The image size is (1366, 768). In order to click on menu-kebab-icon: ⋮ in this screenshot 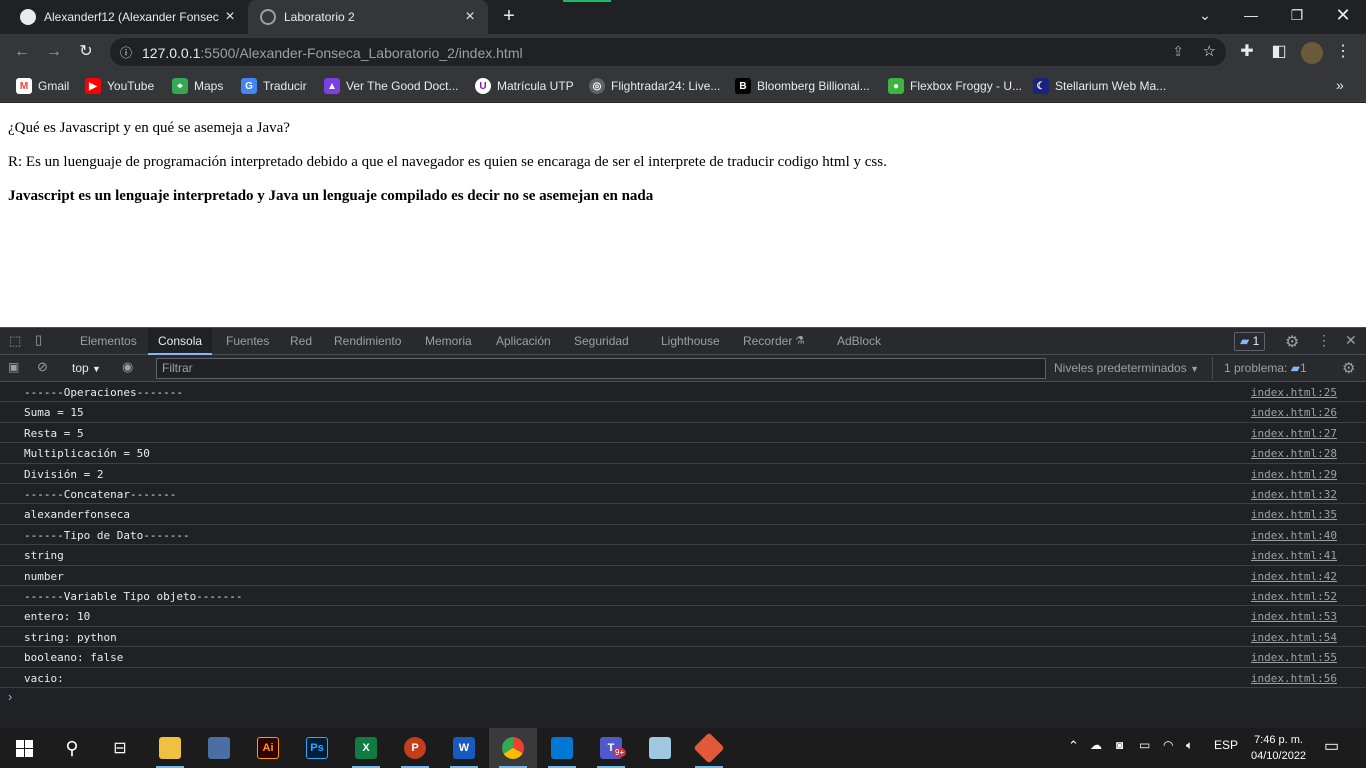, I will do `click(1343, 52)`.